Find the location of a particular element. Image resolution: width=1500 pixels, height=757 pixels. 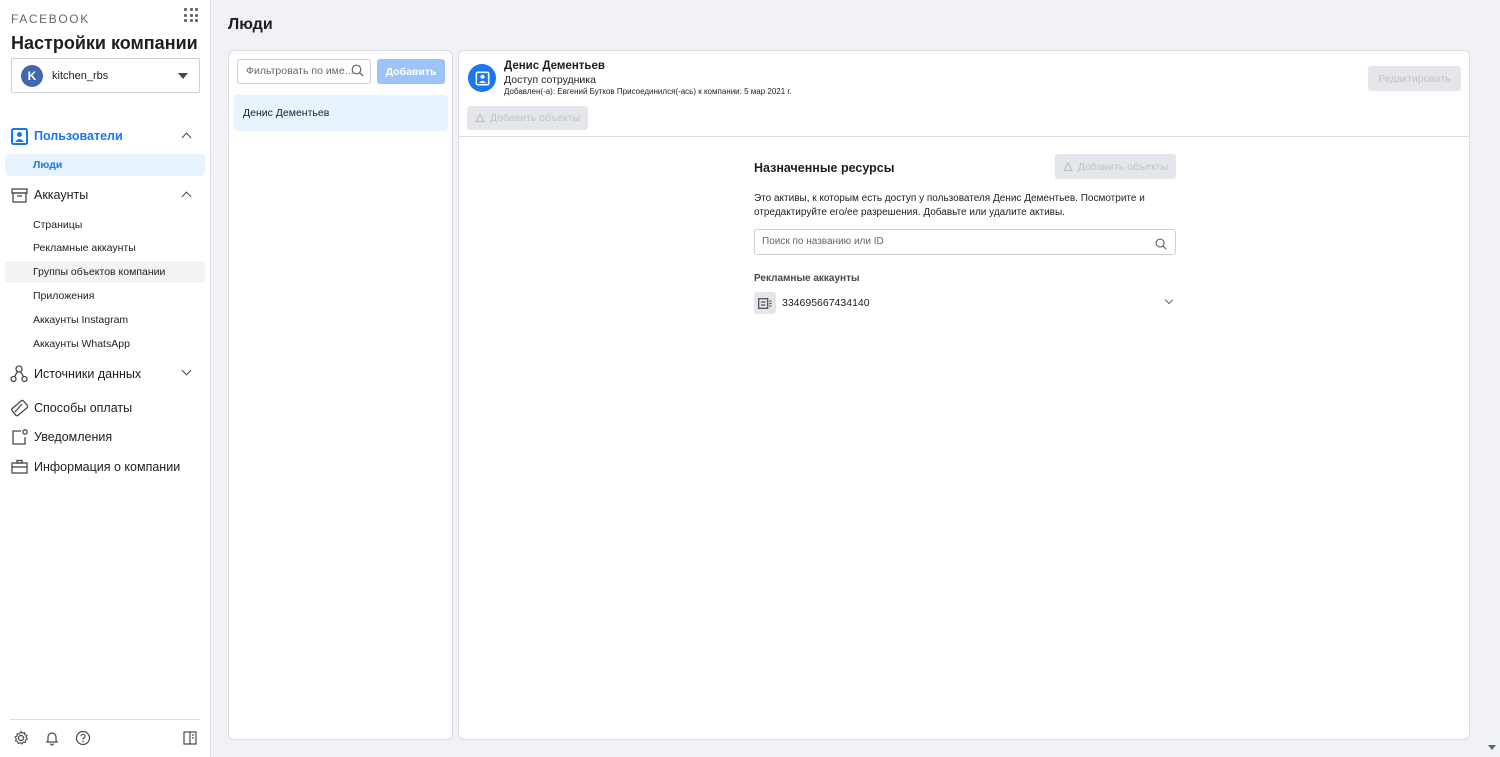

nav-company-info-label: Информация о компании is located at coordinates (107, 467).